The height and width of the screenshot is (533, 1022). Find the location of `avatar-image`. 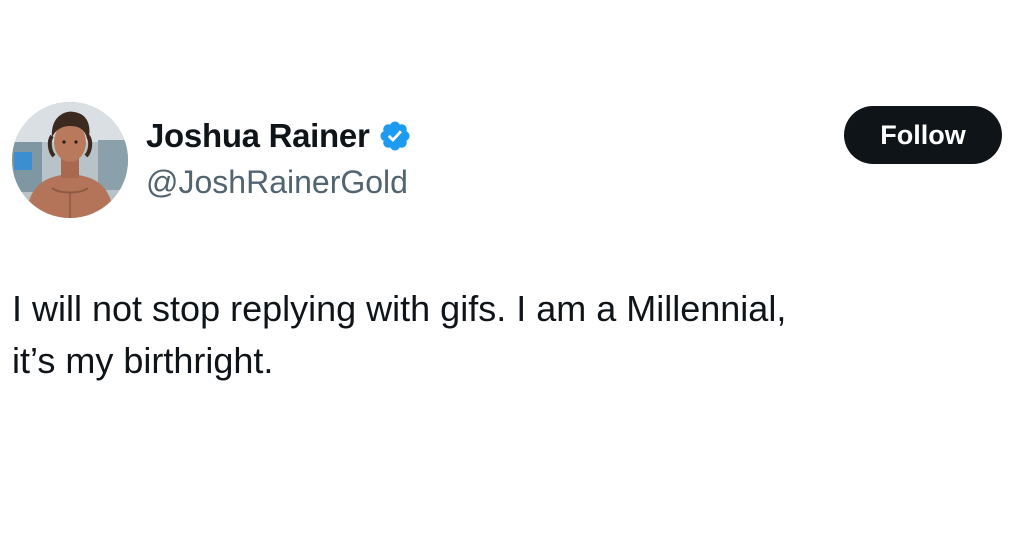

avatar-image is located at coordinates (70, 160).